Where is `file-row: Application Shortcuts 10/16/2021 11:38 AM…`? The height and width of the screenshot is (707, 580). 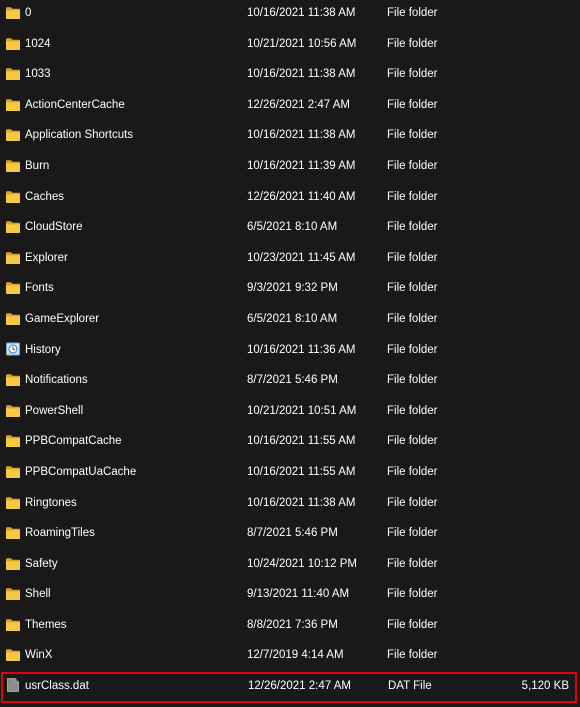 file-row: Application Shortcuts 10/16/2021 11:38 AM… is located at coordinates (290, 136).